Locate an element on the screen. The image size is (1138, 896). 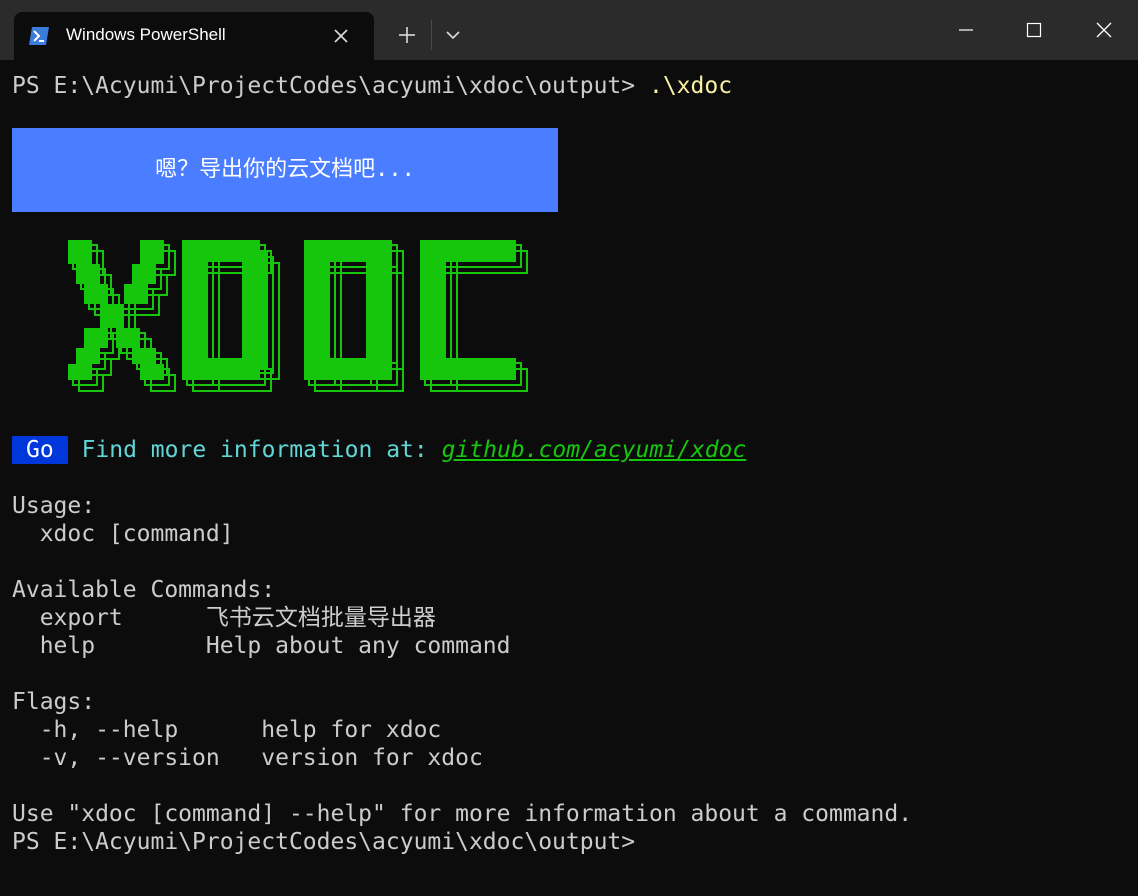
title-bar: Windows PowerShell is located at coordinates (569, 30).